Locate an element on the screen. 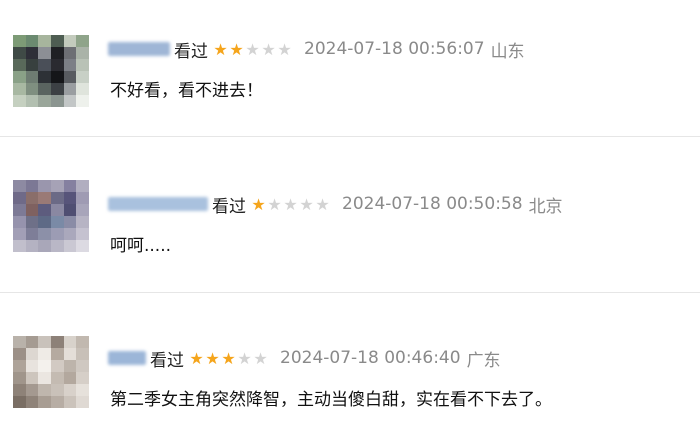 The width and height of the screenshot is (700, 442). review-location: 北京 is located at coordinates (545, 206).